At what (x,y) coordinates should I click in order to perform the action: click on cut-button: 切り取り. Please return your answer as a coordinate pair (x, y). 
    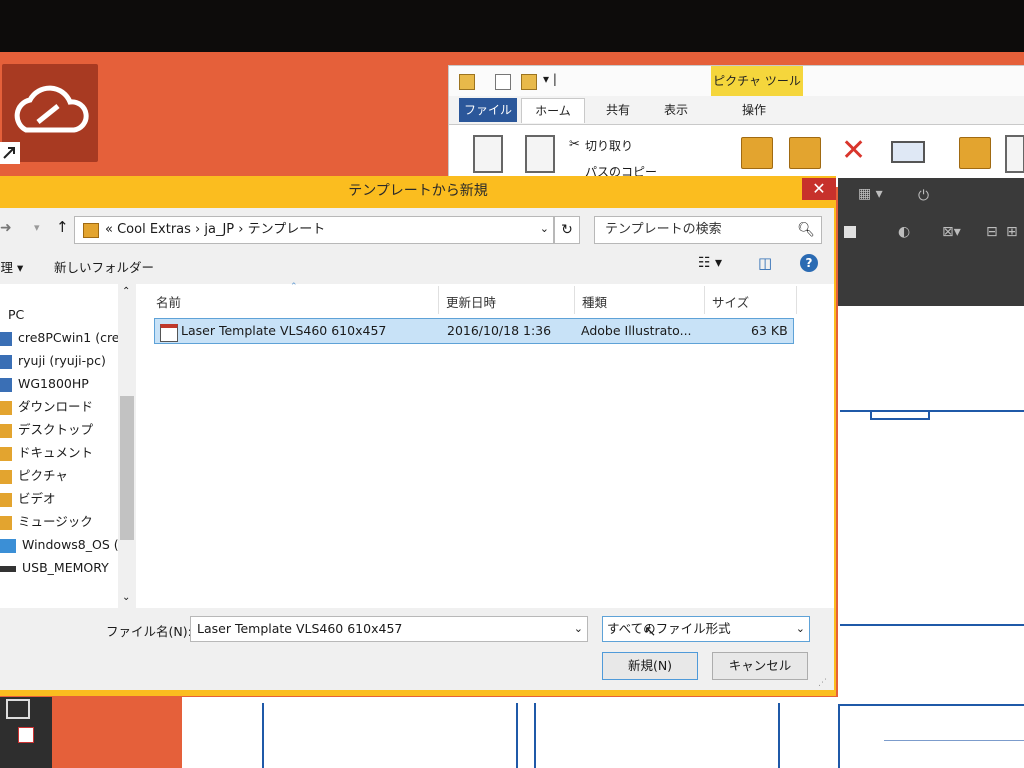
    Looking at the image, I should click on (609, 145).